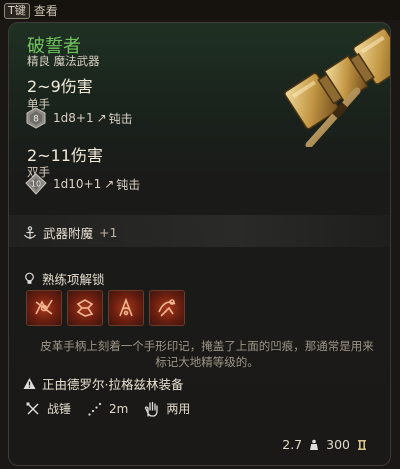  Describe the element at coordinates (85, 308) in the screenshot. I see `tenacity-icon` at that location.